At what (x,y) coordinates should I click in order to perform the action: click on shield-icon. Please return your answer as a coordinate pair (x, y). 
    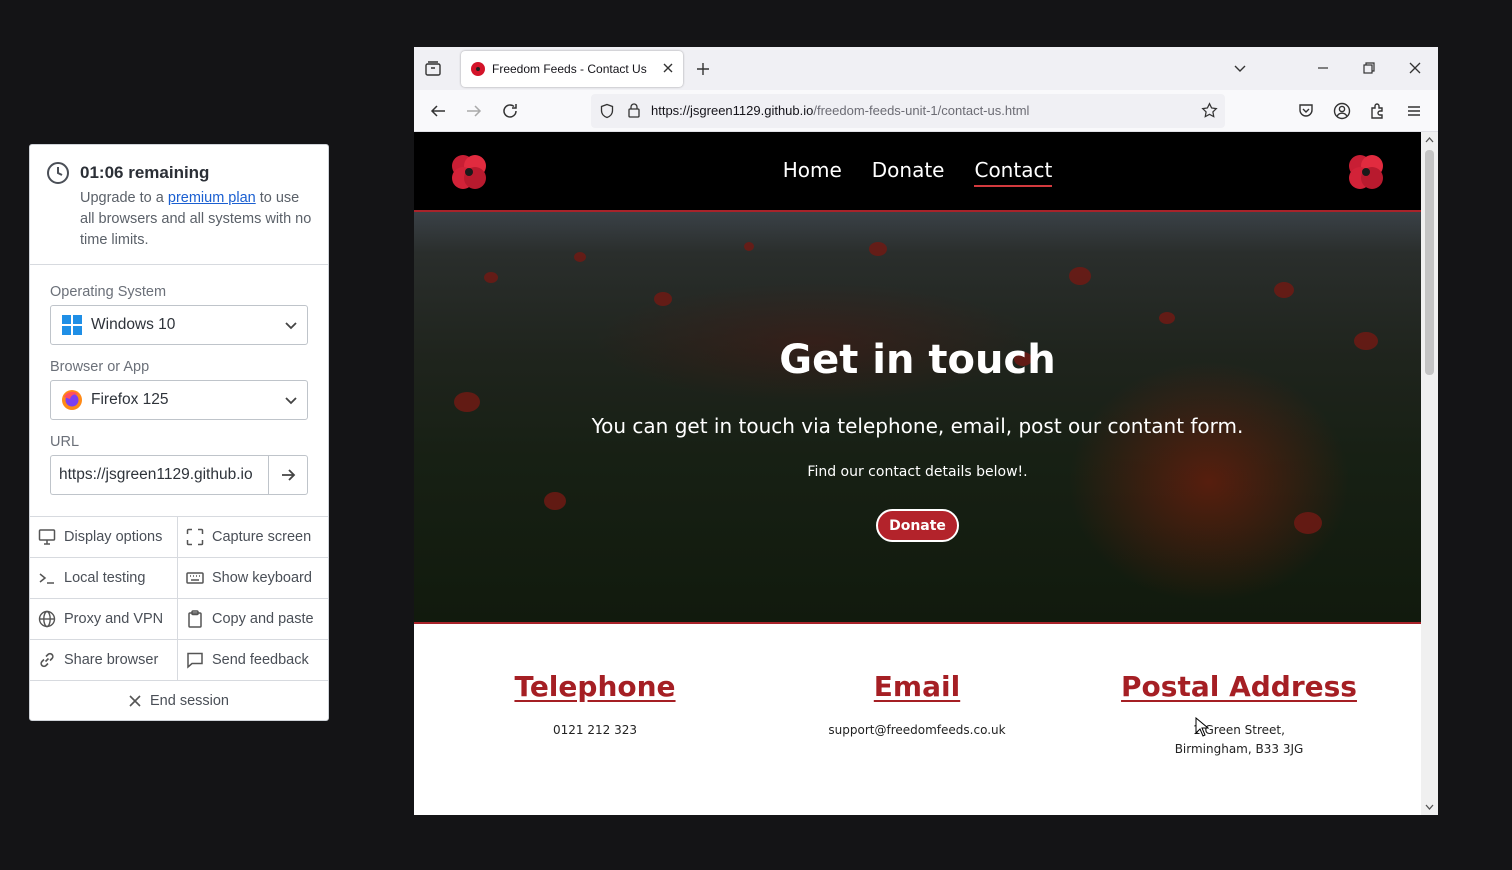
    Looking at the image, I should click on (607, 111).